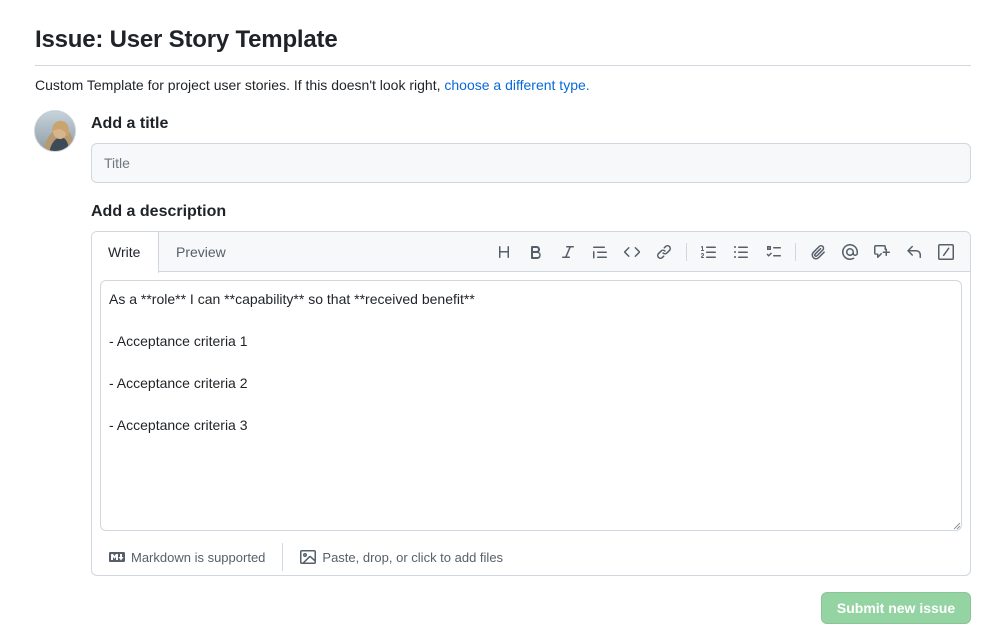 This screenshot has width=989, height=640. What do you see at coordinates (198, 557) in the screenshot?
I see `markdown-note: Markdown is supported` at bounding box center [198, 557].